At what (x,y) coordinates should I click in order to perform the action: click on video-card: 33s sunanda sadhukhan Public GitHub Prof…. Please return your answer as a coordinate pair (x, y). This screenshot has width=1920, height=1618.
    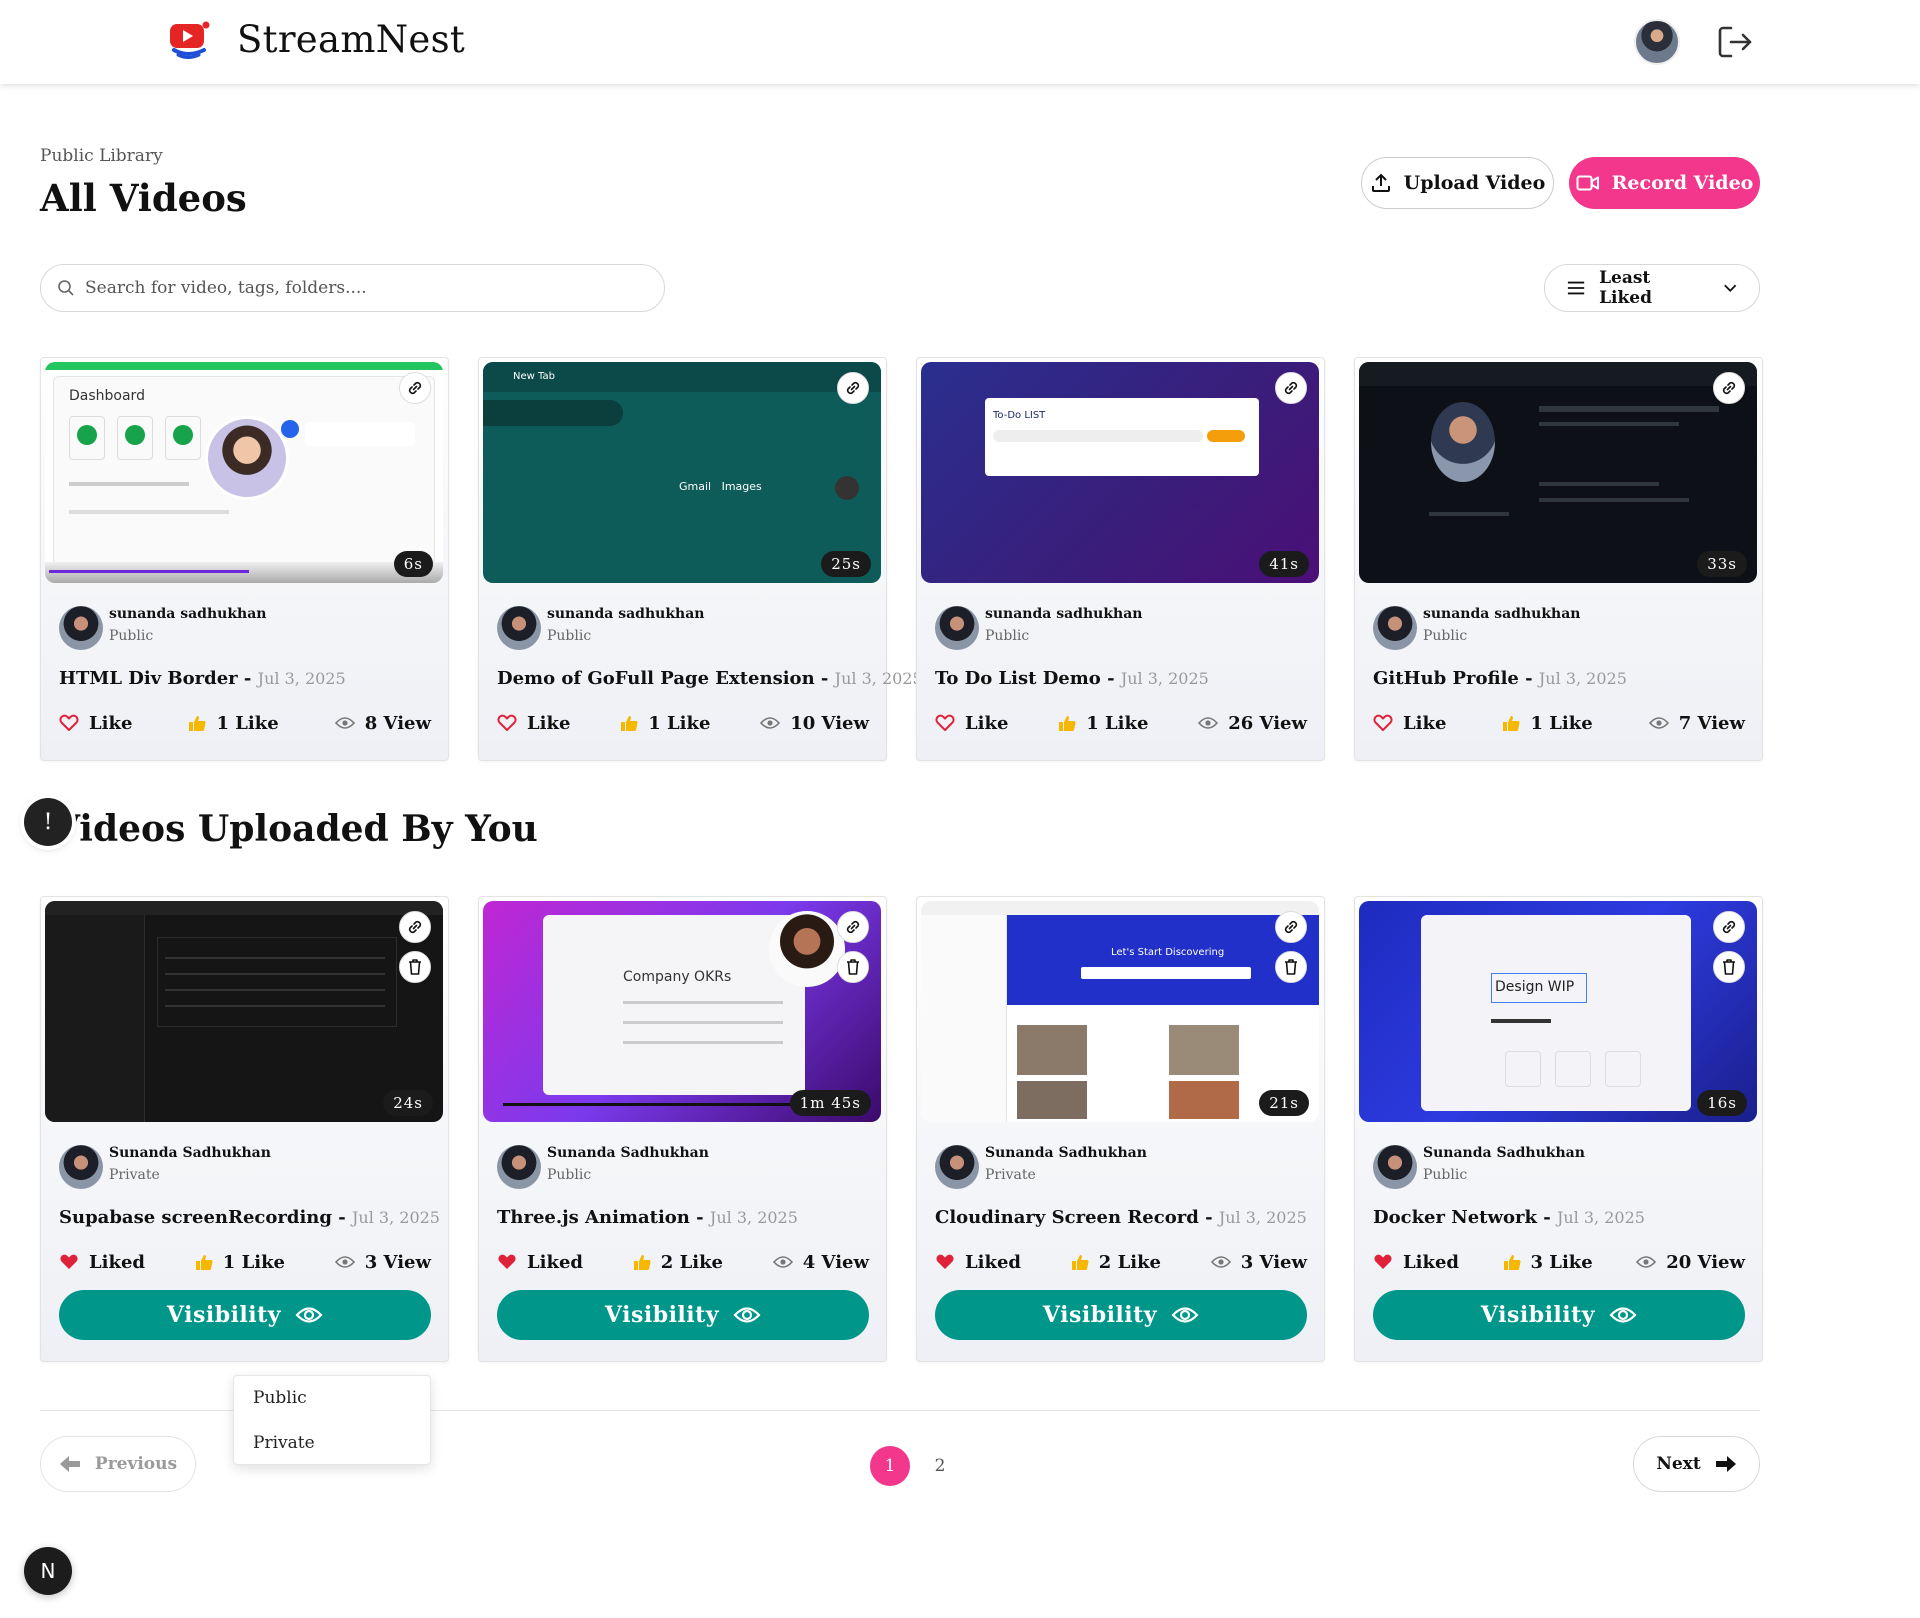
    Looking at the image, I should click on (1558, 559).